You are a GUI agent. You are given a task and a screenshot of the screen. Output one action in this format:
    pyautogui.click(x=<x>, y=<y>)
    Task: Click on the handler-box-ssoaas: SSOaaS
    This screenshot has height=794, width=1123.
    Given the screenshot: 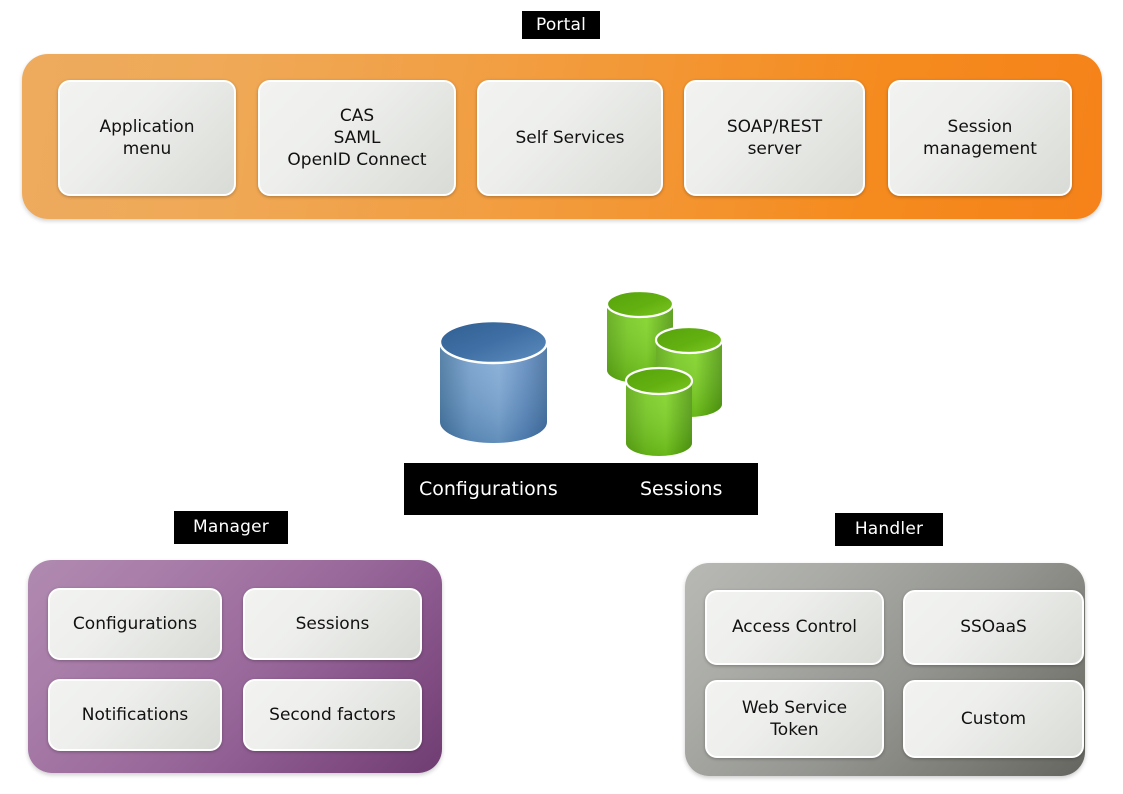 What is the action you would take?
    pyautogui.click(x=993, y=627)
    